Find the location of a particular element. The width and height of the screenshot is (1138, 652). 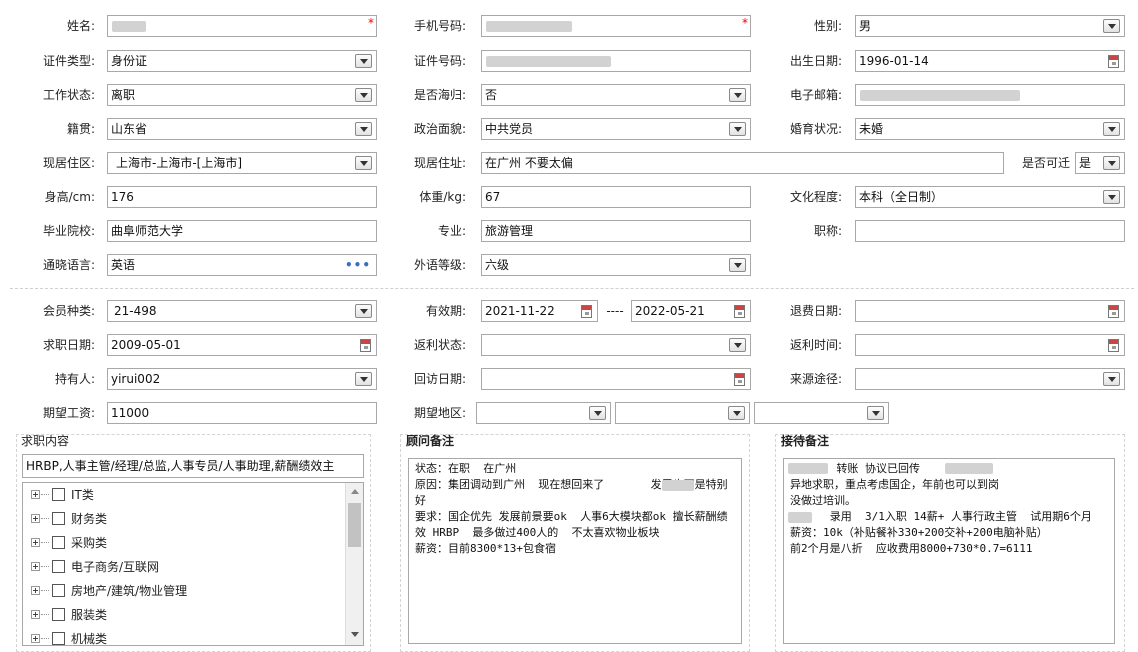

height-label: 身高/cm: is located at coordinates (69, 197).